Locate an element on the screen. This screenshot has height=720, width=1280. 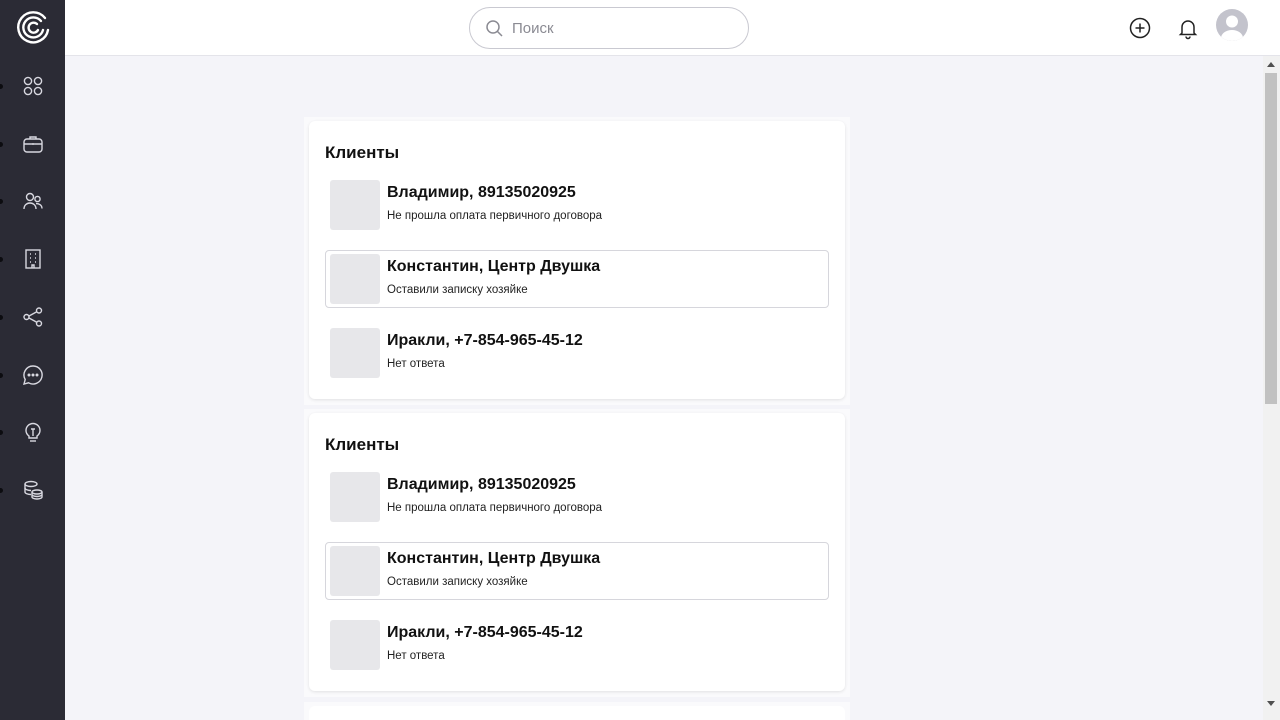
users-icon is located at coordinates (32, 201).